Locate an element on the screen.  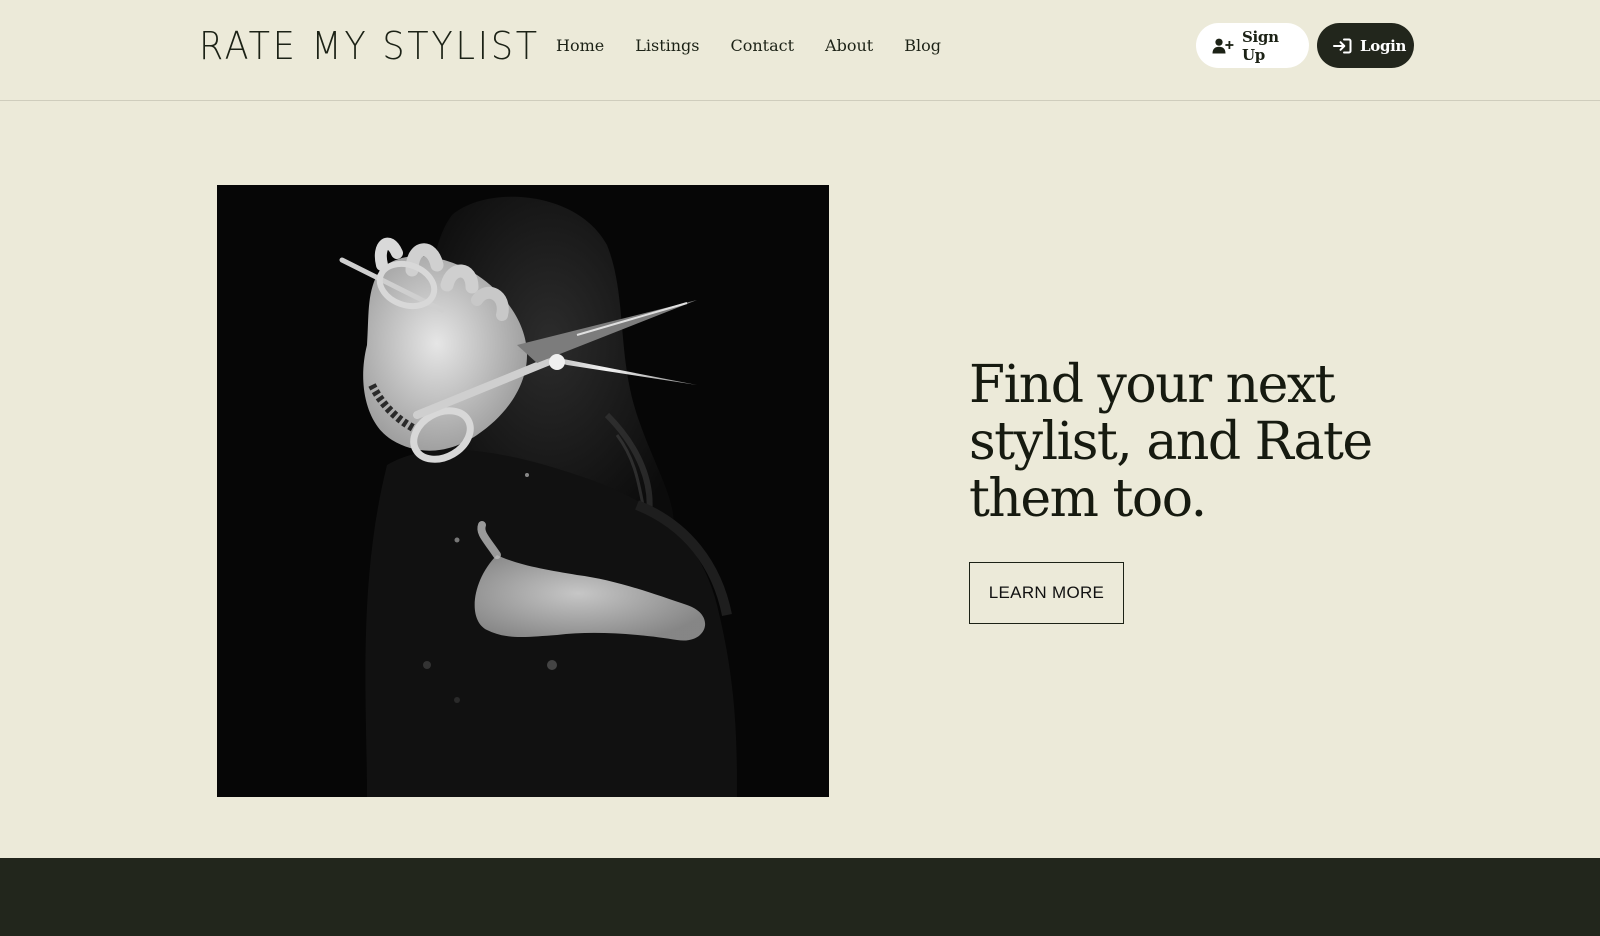
login-button: Login is located at coordinates (1365, 45).